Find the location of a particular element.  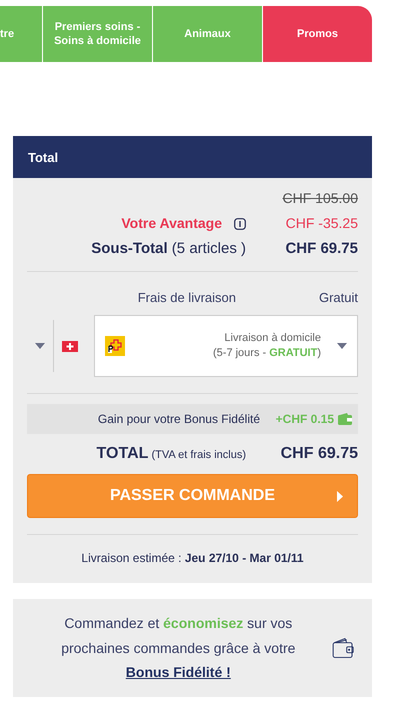

post-logo-icon is located at coordinates (115, 346).